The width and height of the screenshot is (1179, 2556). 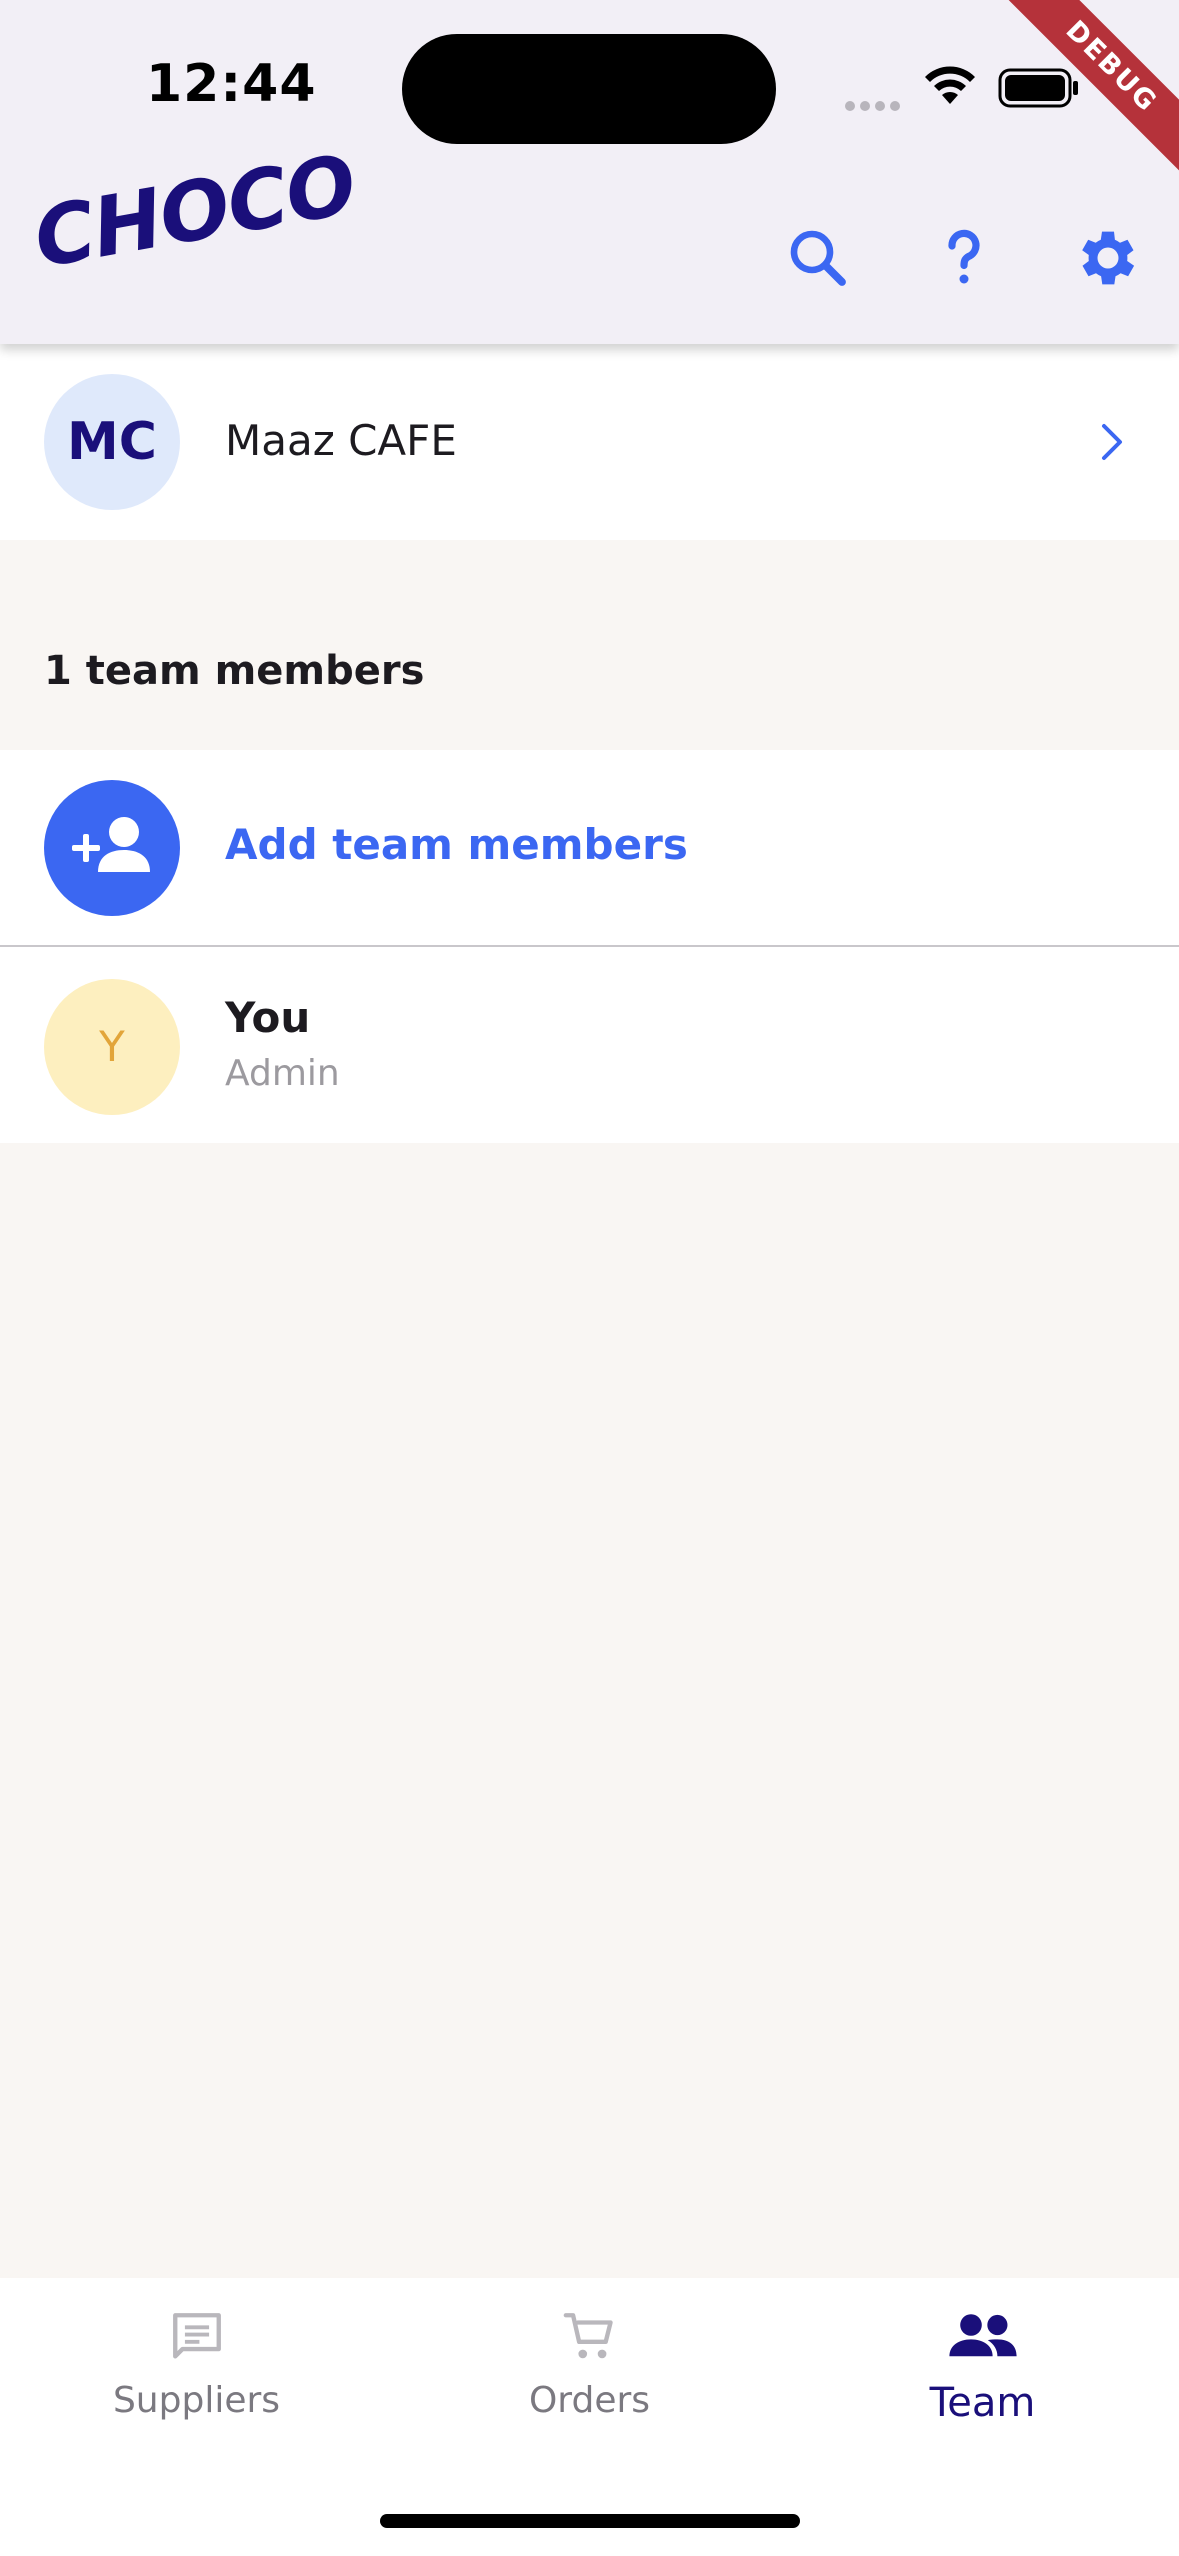 I want to click on member-name: You, so click(x=268, y=1017).